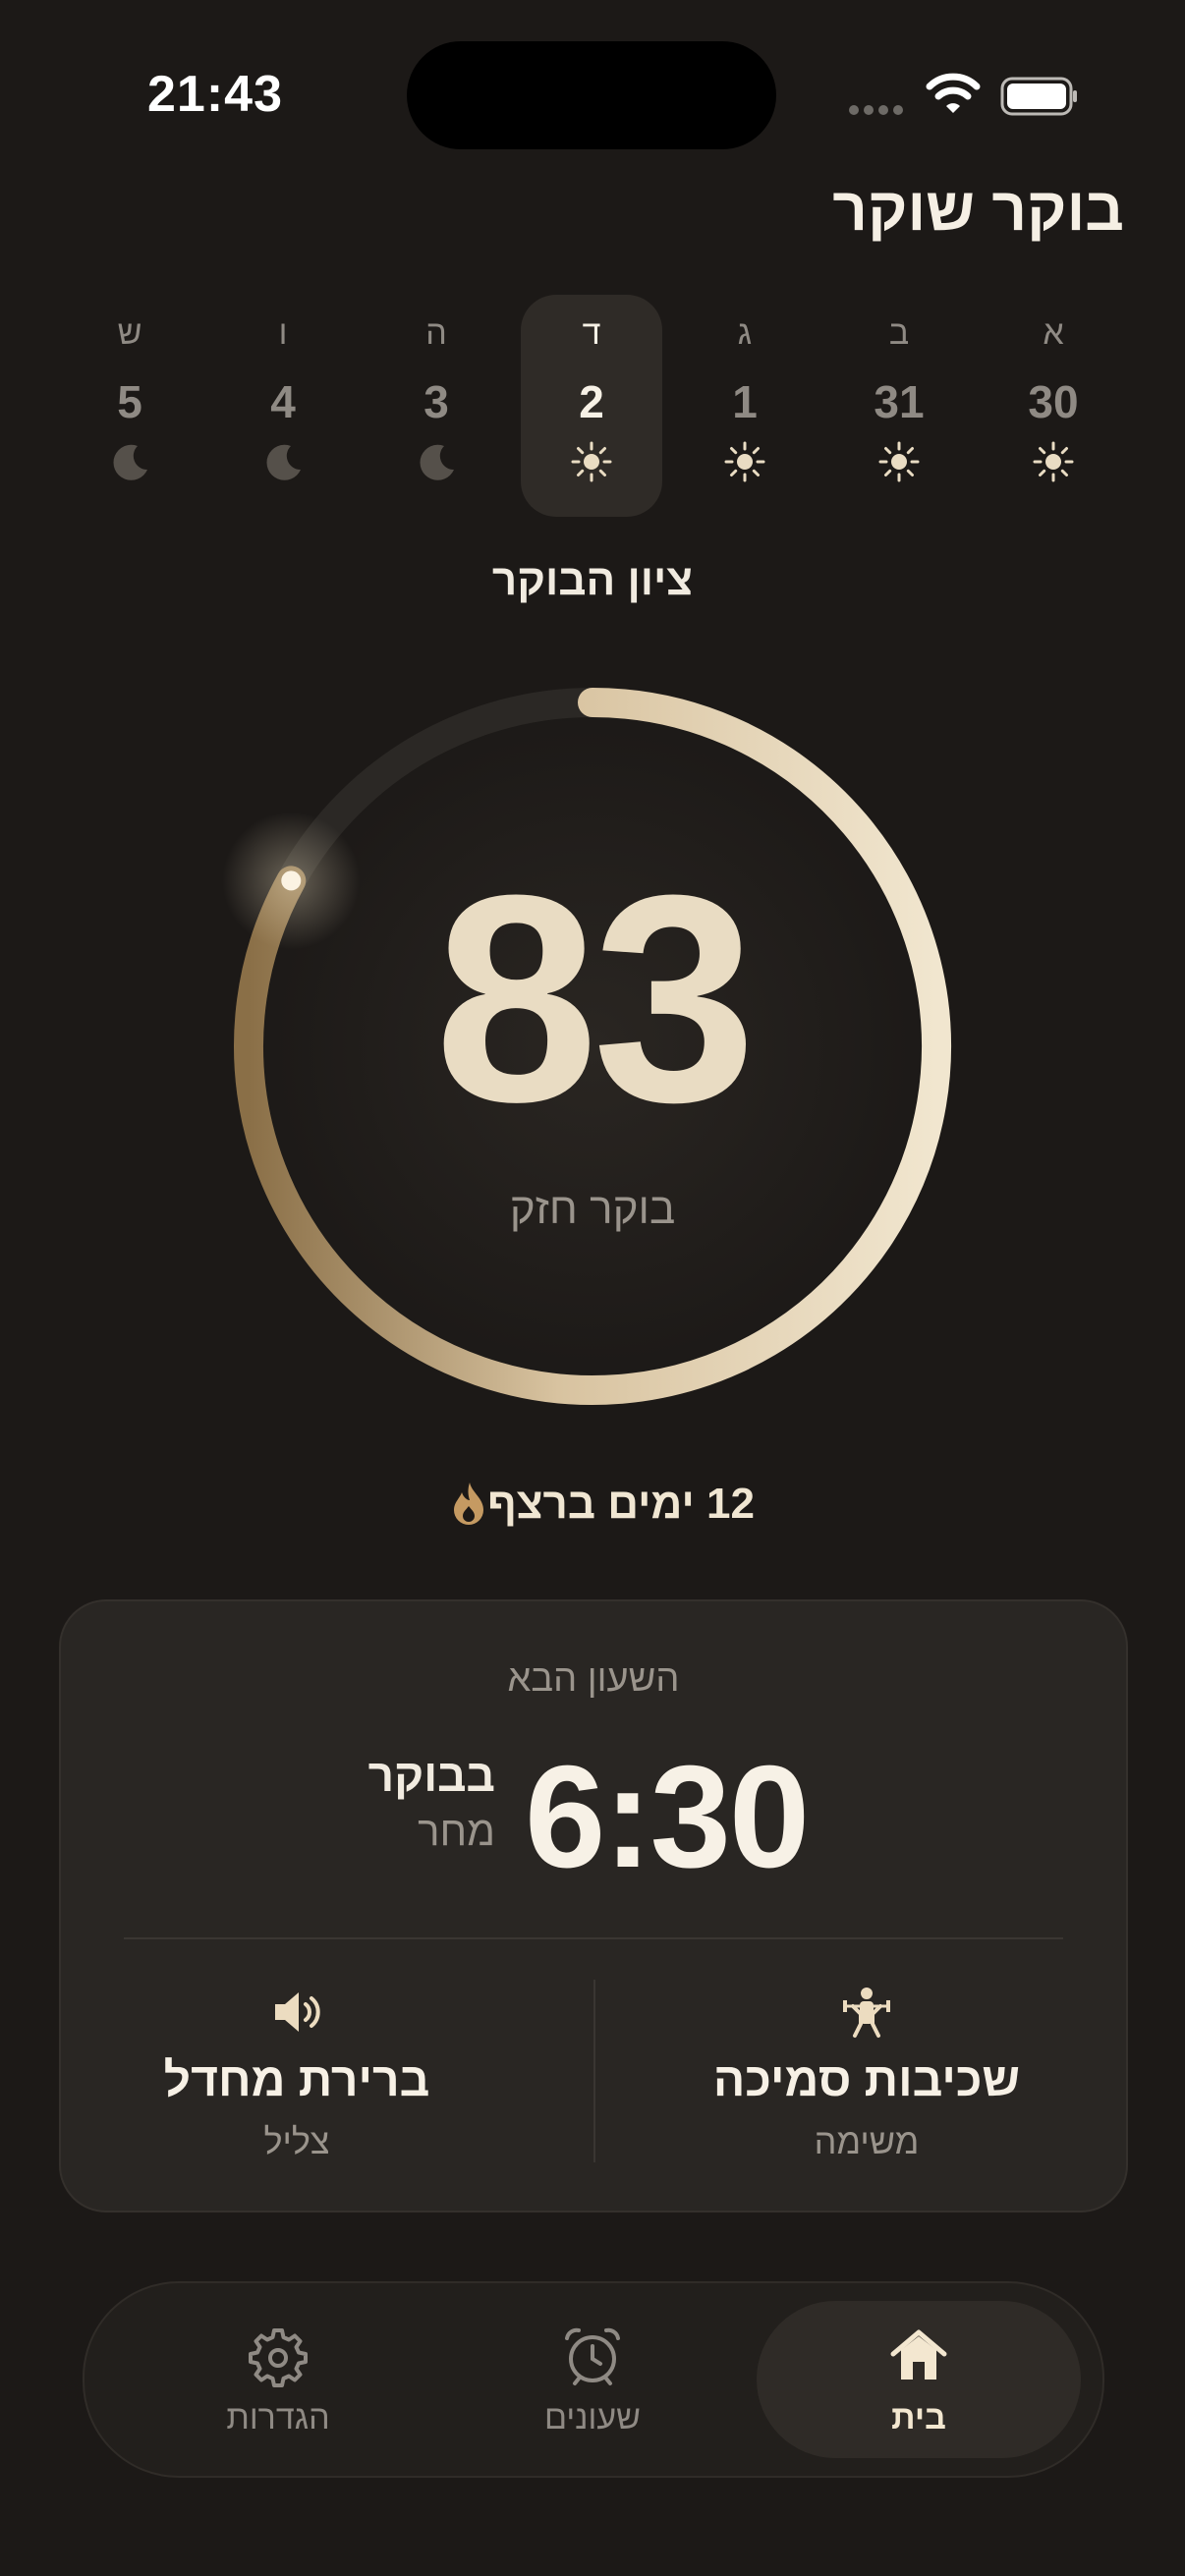  What do you see at coordinates (592, 401) in the screenshot?
I see `day-number: 2` at bounding box center [592, 401].